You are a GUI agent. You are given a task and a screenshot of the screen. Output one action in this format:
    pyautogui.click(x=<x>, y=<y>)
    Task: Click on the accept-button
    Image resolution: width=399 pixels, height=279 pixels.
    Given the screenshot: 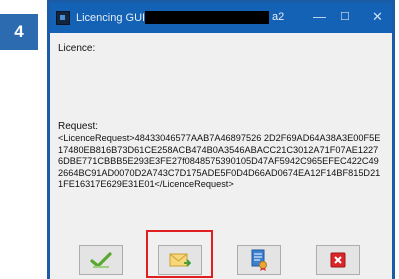 What is the action you would take?
    pyautogui.click(x=101, y=260)
    